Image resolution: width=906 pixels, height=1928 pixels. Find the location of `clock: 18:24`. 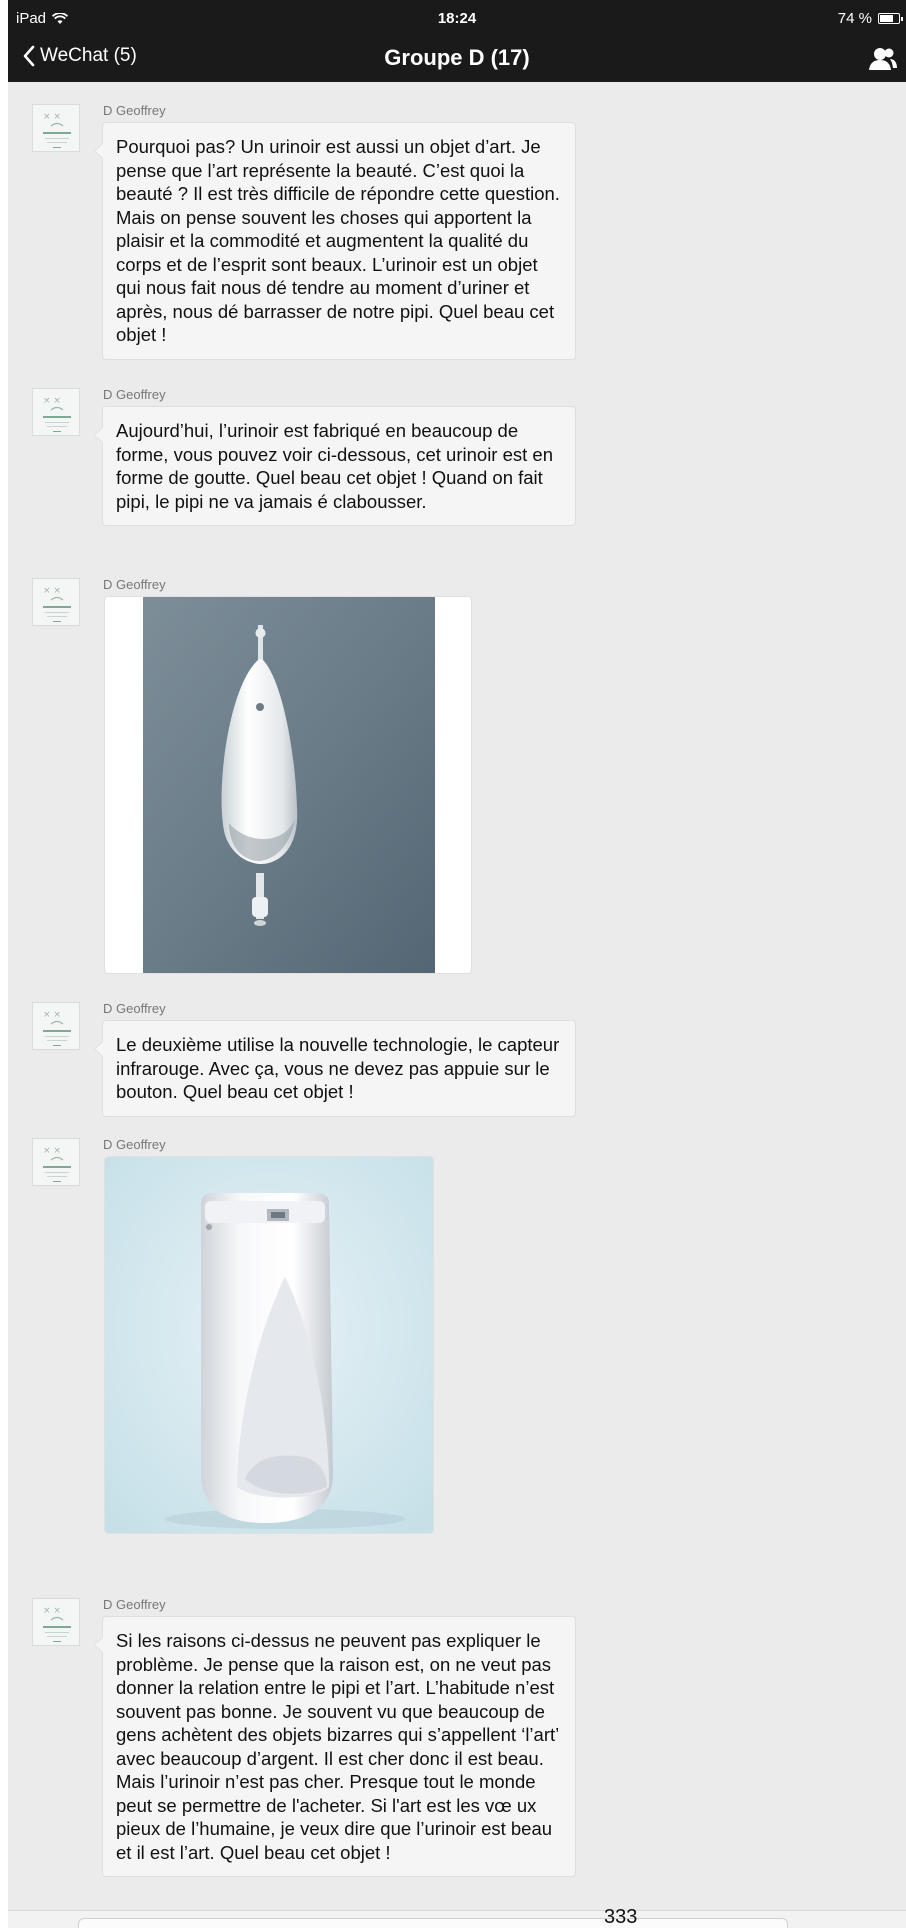

clock: 18:24 is located at coordinates (457, 18).